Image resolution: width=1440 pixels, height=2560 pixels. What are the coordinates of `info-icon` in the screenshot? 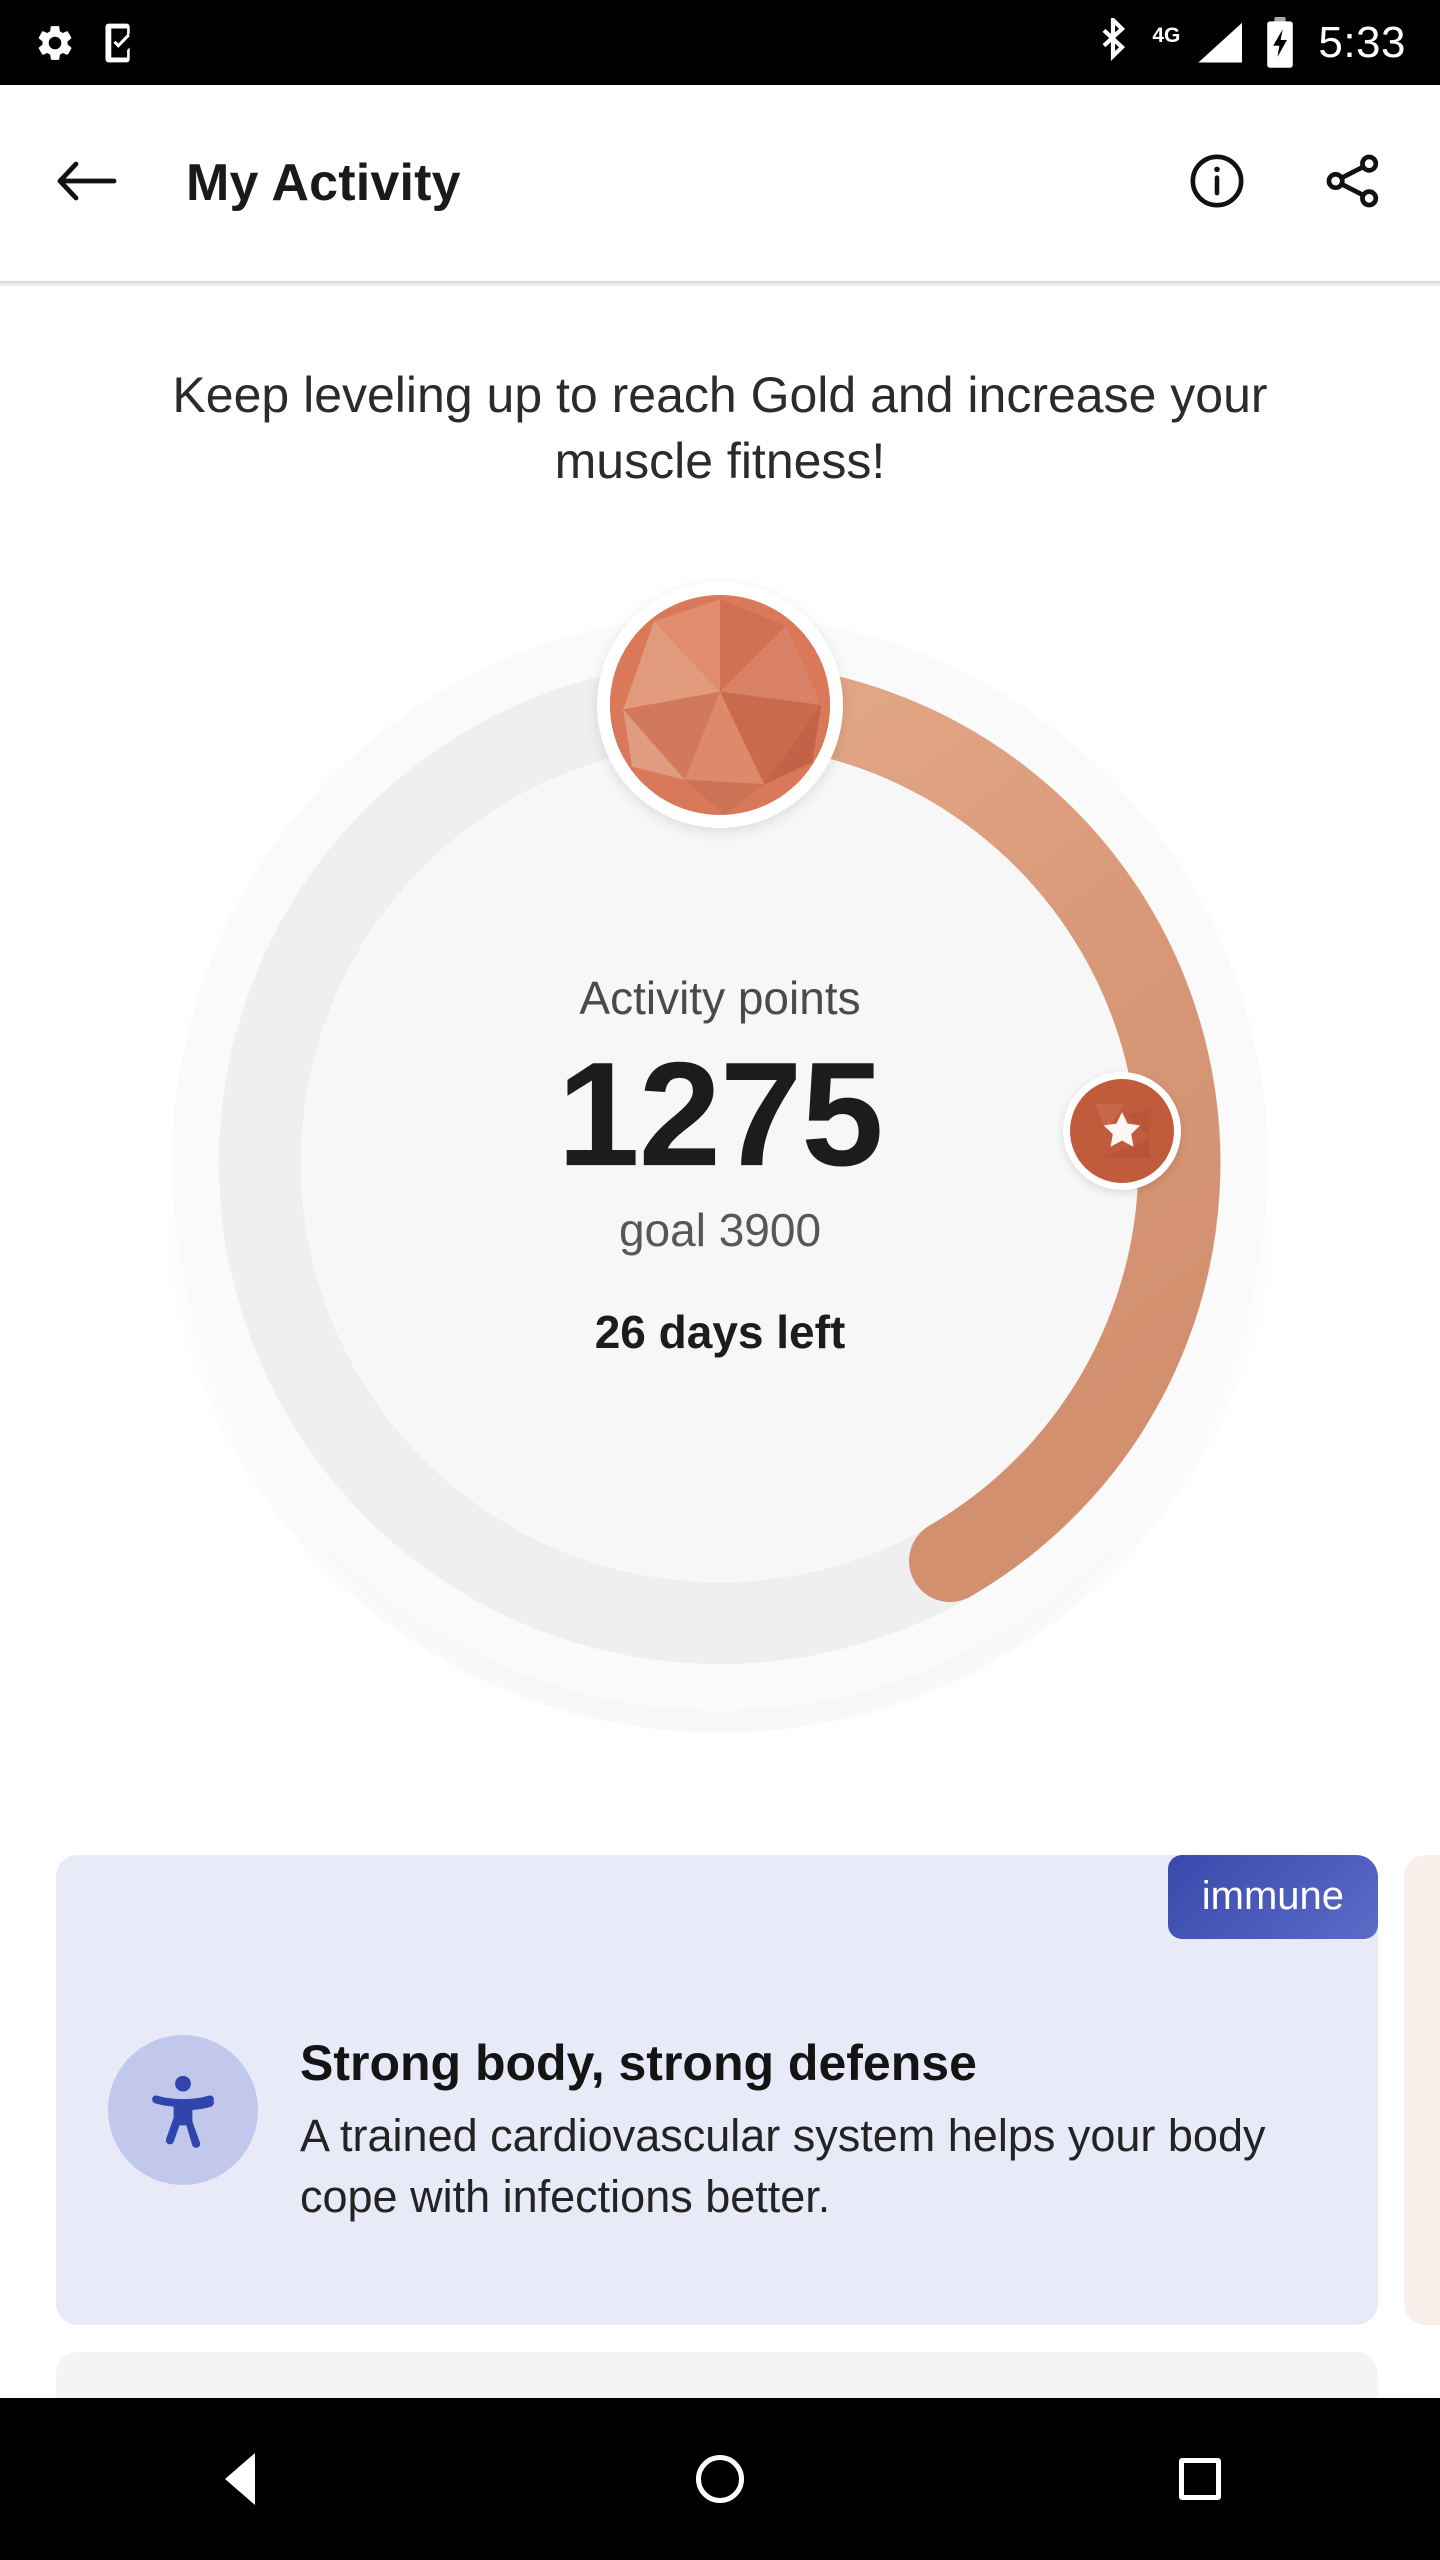 It's located at (1217, 183).